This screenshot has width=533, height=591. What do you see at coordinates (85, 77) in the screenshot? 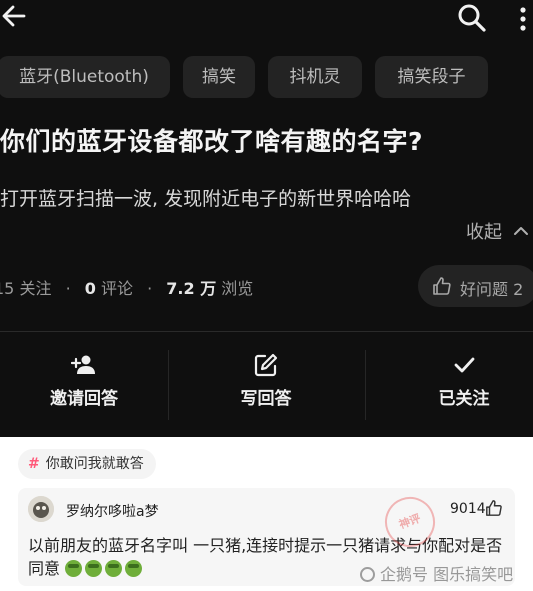
I see `tag-bluetooth: 蓝牙(Bluetooth)` at bounding box center [85, 77].